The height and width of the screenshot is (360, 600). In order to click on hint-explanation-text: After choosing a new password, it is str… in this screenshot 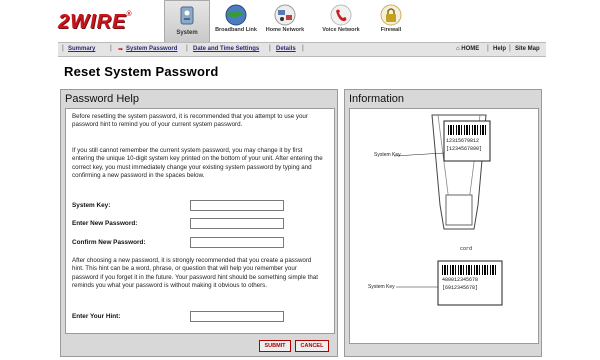, I will do `click(195, 273)`.